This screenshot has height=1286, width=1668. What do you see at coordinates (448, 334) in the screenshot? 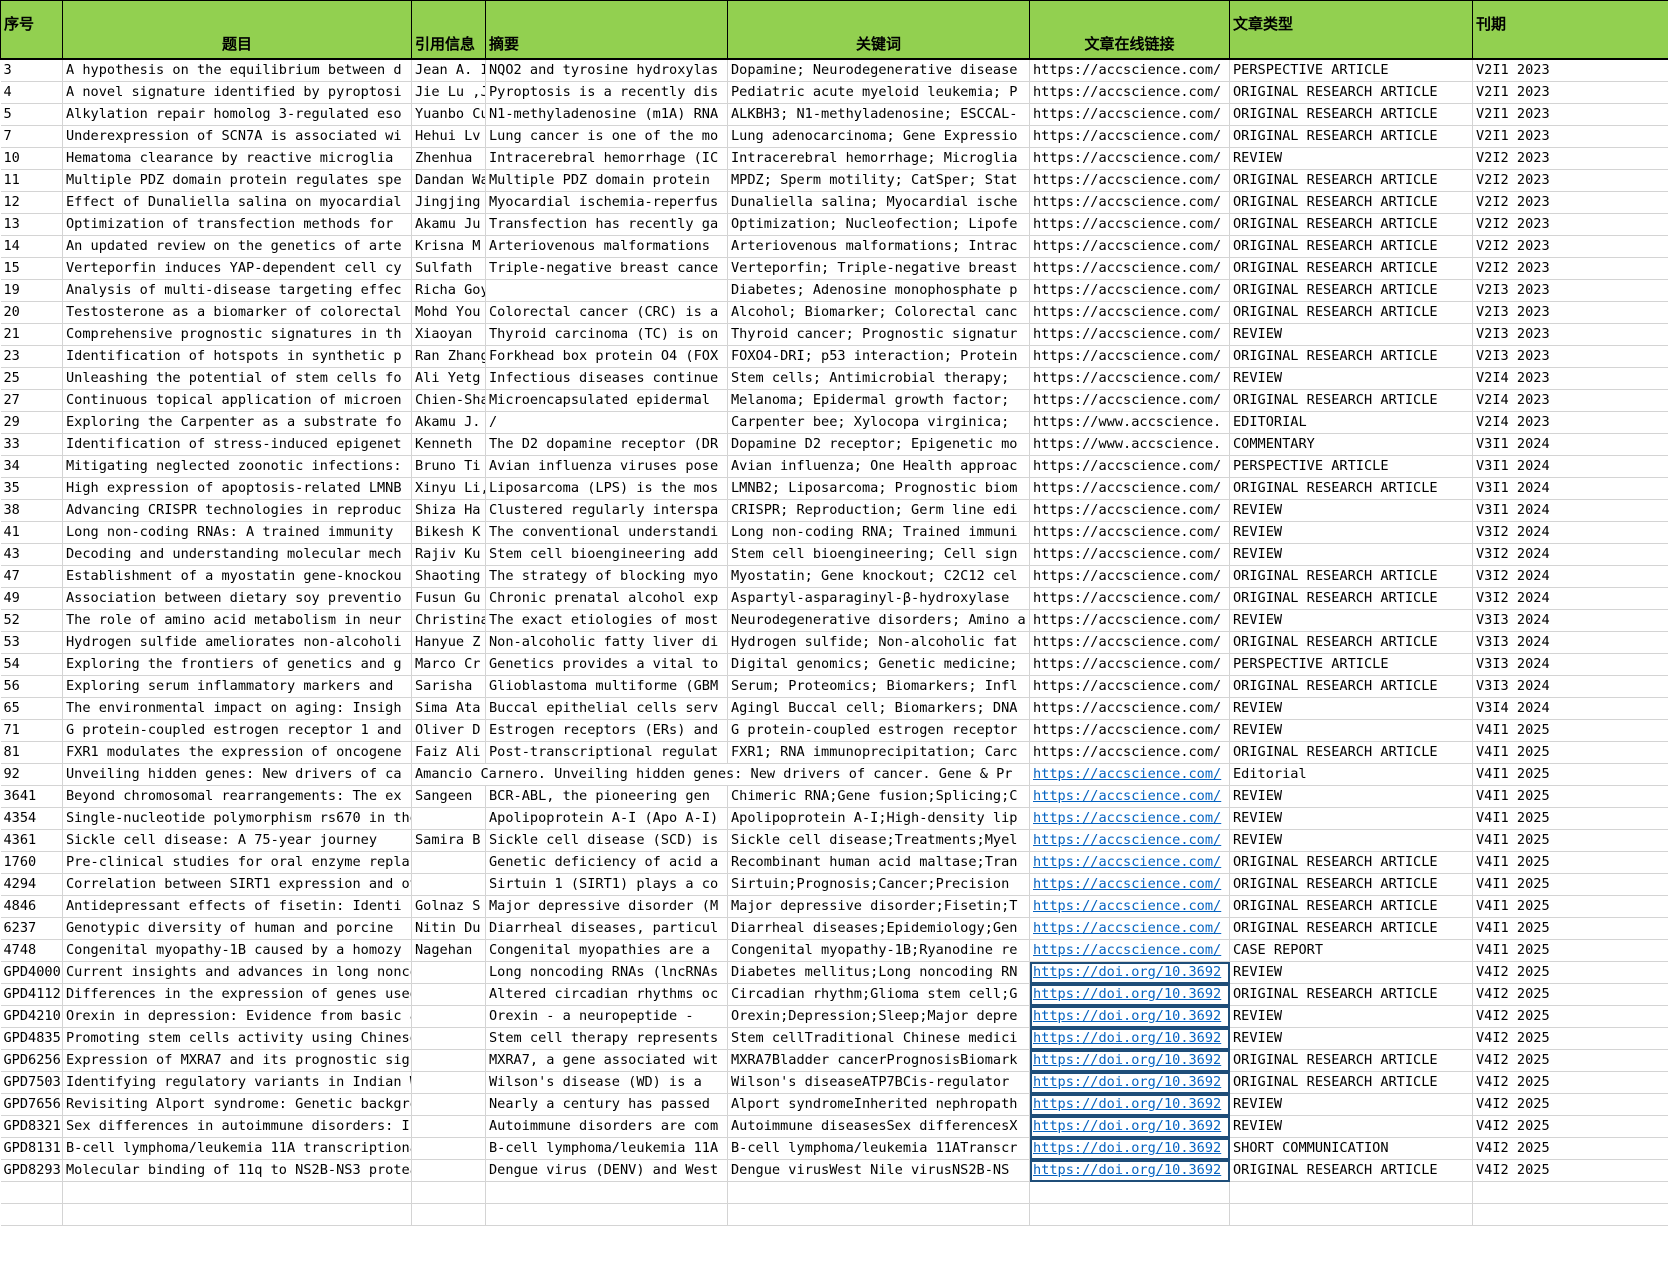
I see `cell-citation: Xiaoyan` at bounding box center [448, 334].